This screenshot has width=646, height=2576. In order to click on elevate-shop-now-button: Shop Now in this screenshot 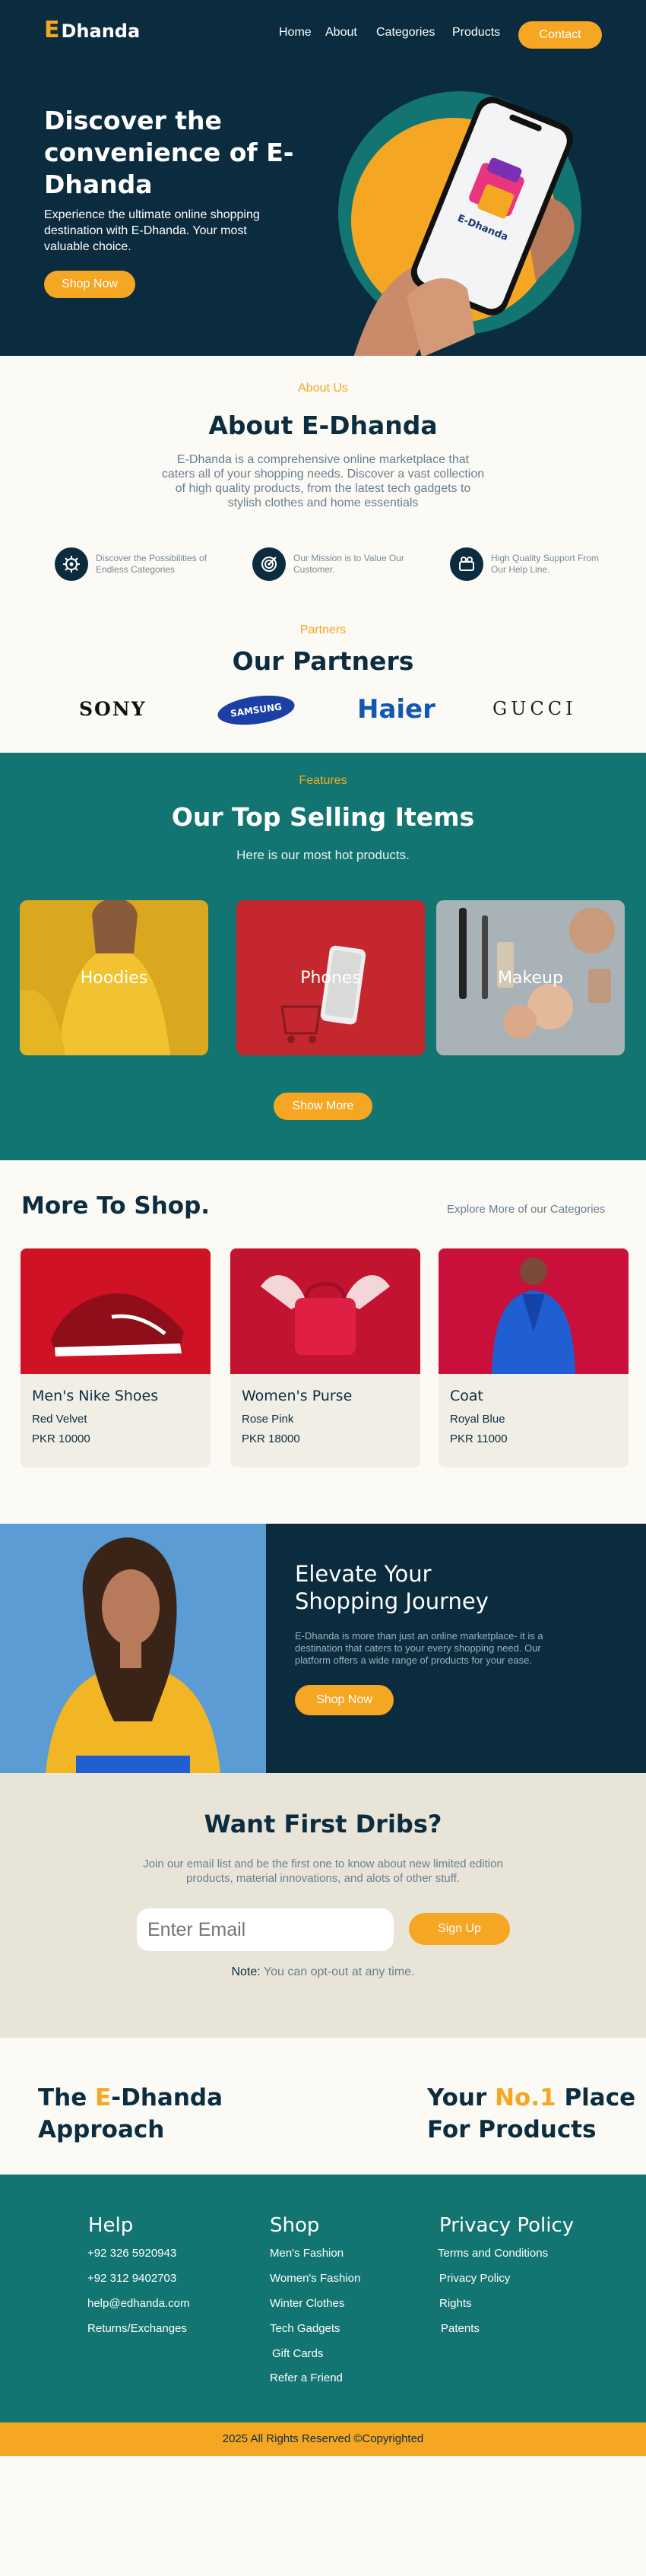, I will do `click(345, 1700)`.